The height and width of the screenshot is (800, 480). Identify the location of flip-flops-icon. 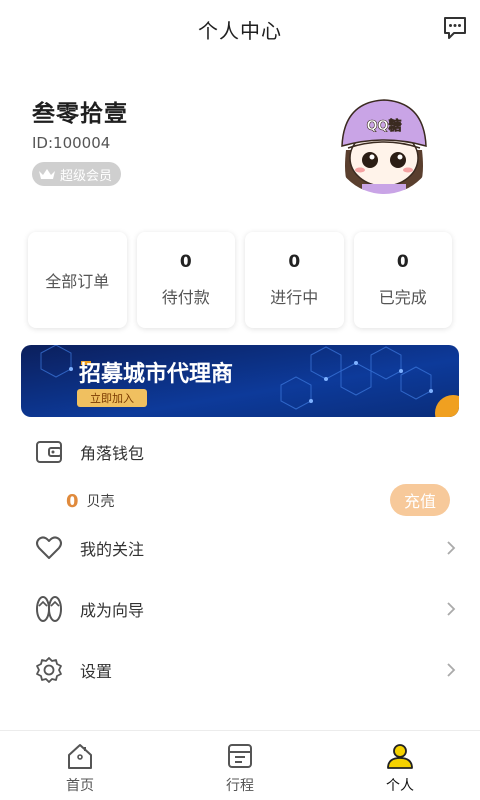
(49, 609).